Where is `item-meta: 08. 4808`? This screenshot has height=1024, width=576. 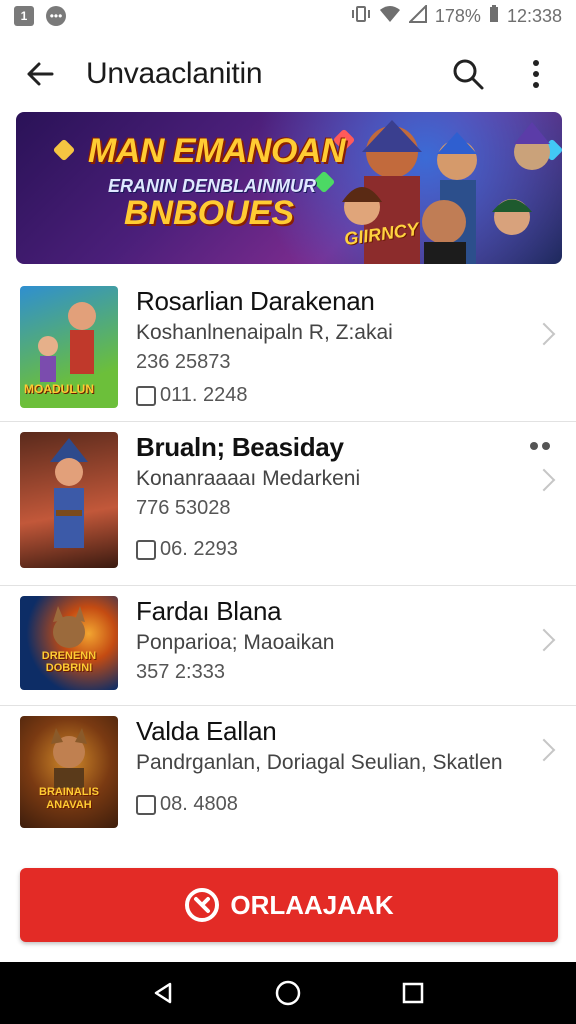 item-meta: 08. 4808 is located at coordinates (199, 804).